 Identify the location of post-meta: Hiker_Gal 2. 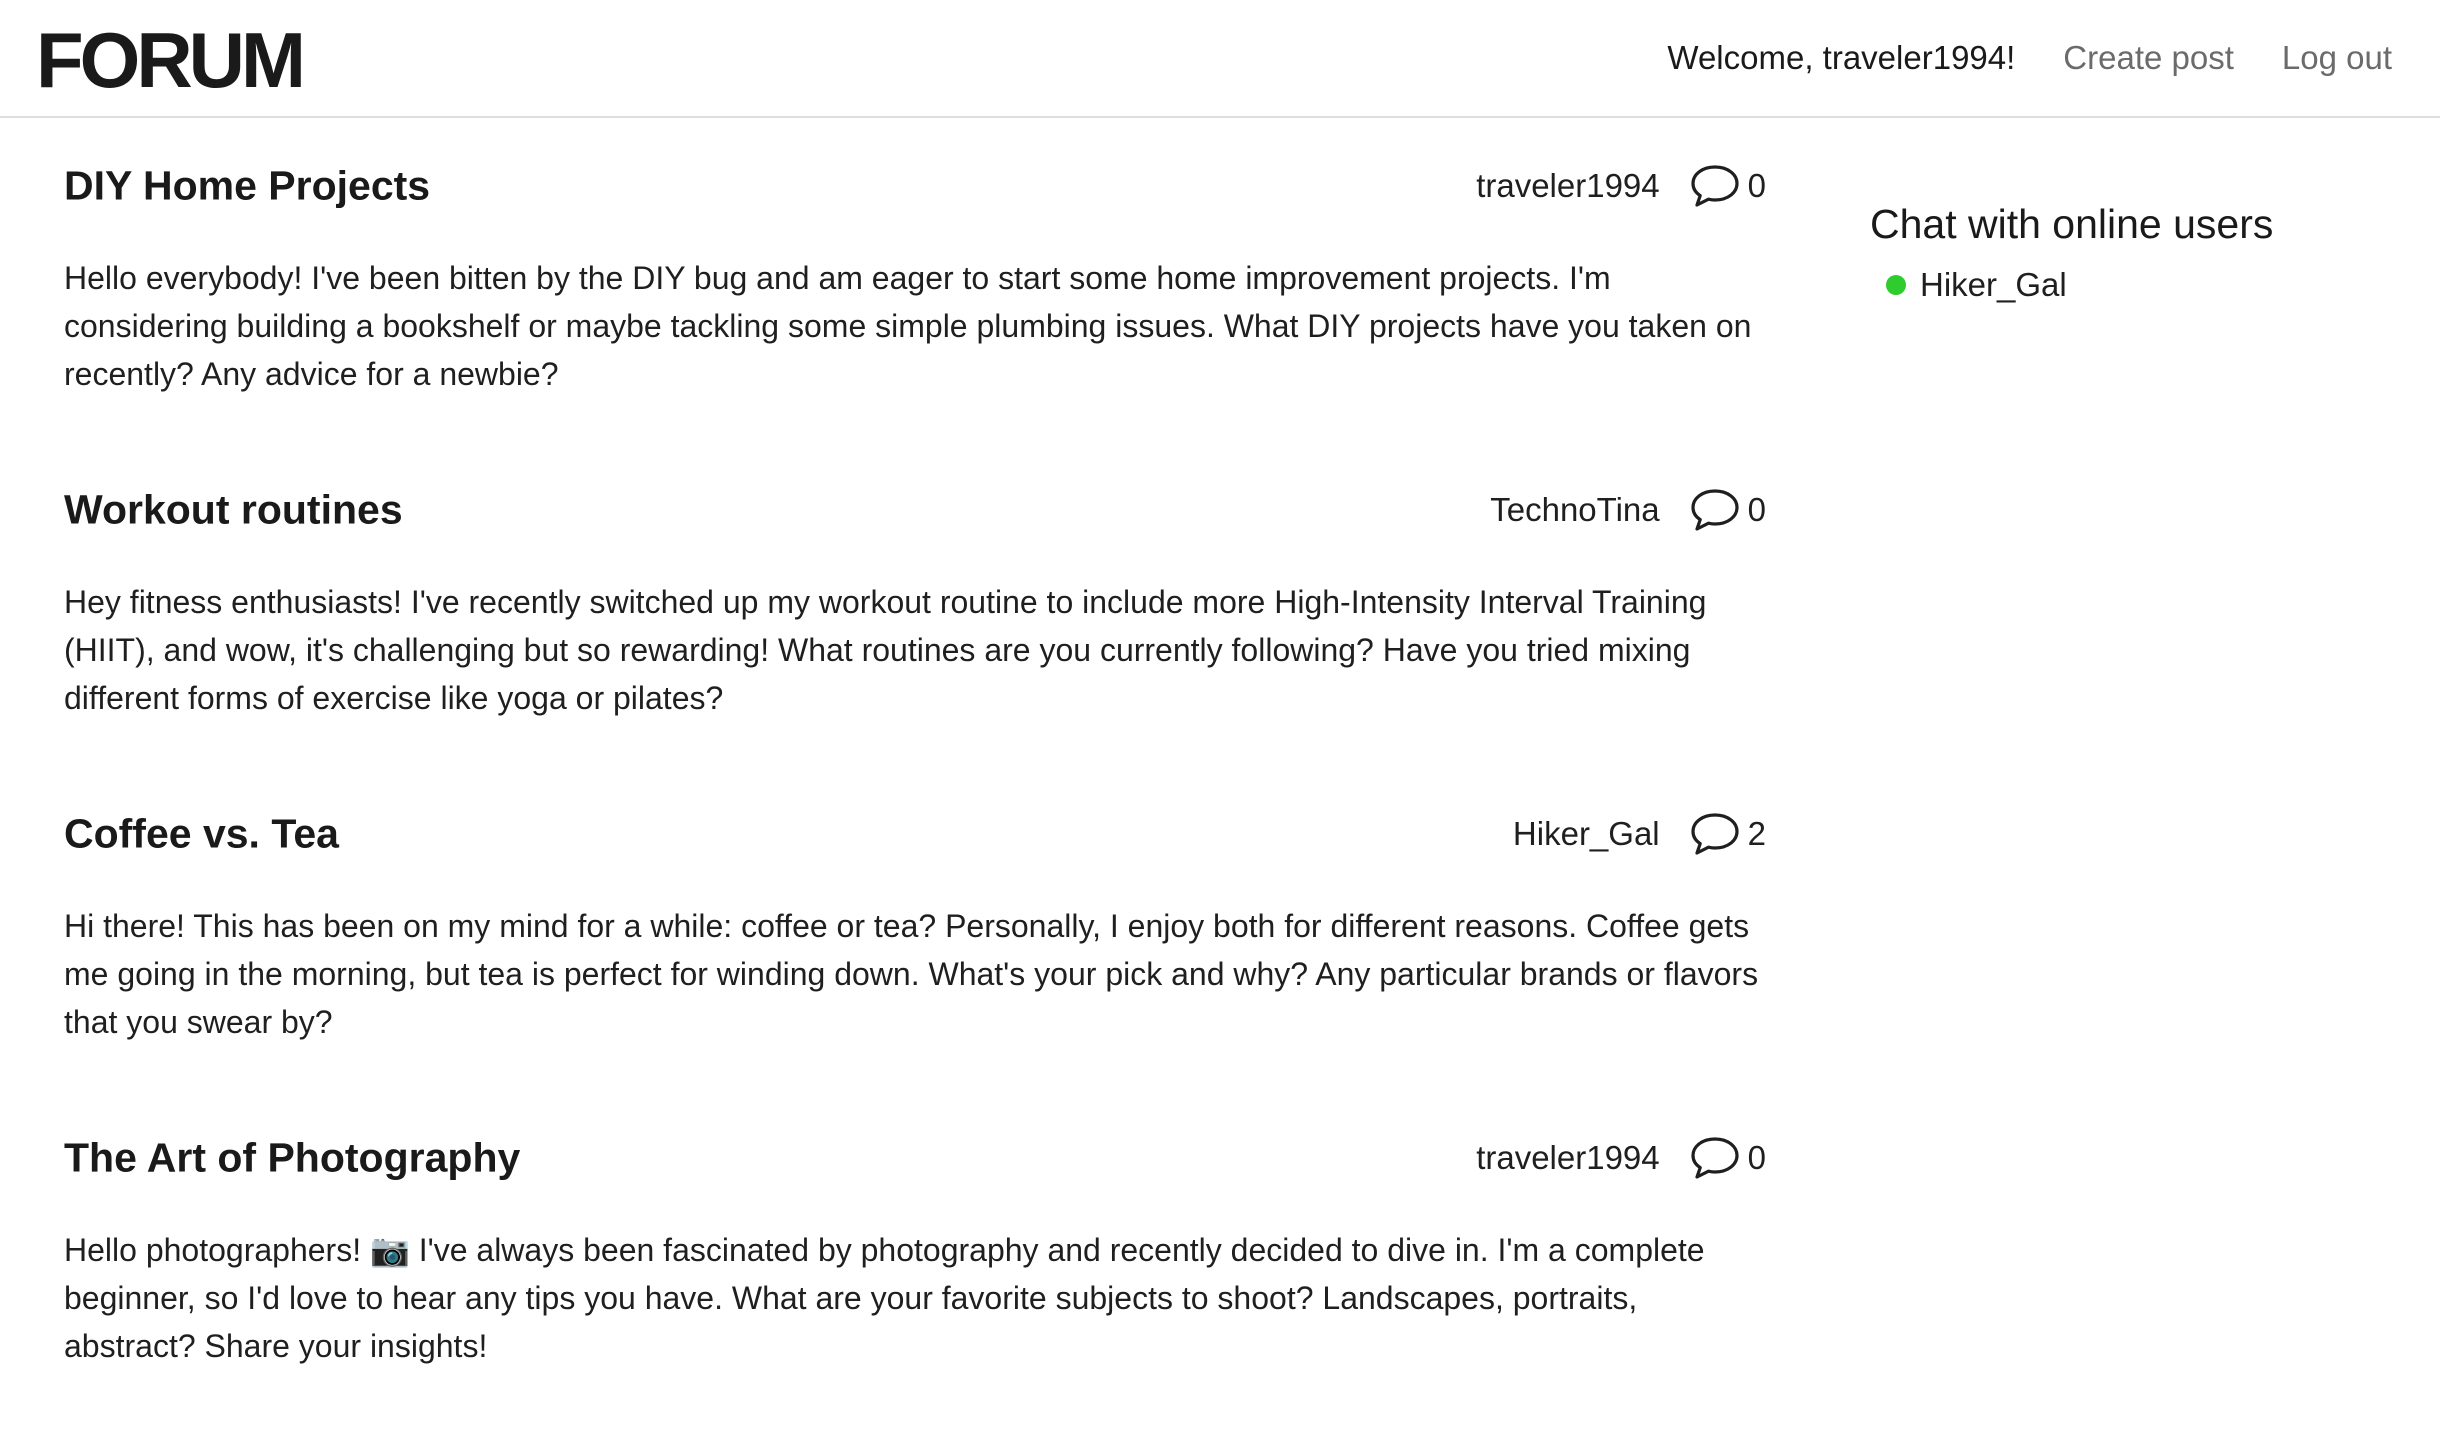
(1639, 834).